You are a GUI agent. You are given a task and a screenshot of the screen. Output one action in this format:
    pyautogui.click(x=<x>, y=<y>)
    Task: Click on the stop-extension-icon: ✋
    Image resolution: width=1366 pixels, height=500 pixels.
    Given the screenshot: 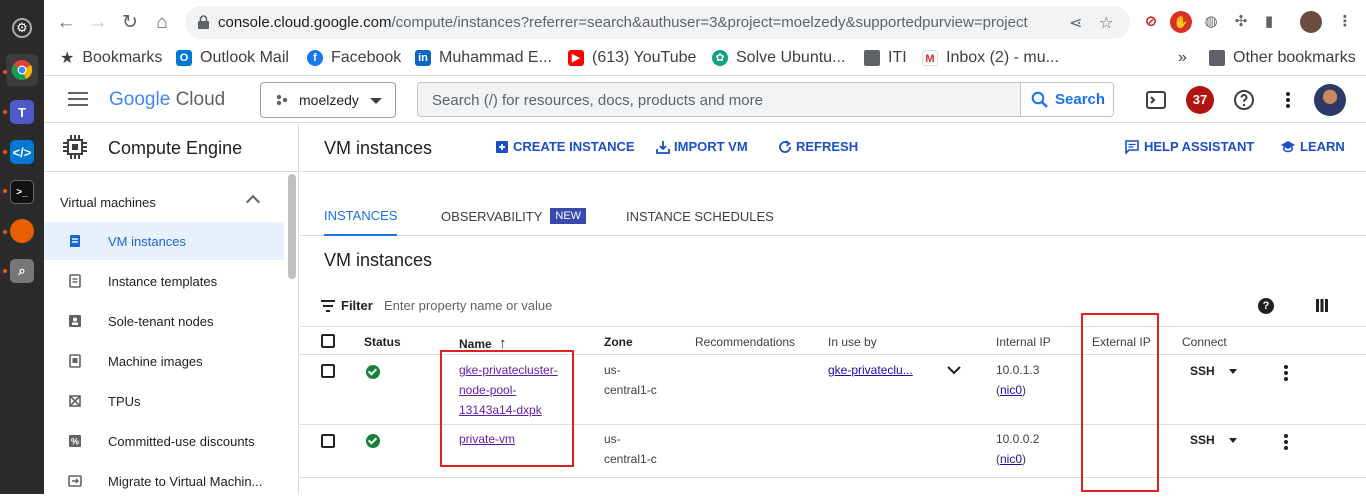 What is the action you would take?
    pyautogui.click(x=1181, y=22)
    